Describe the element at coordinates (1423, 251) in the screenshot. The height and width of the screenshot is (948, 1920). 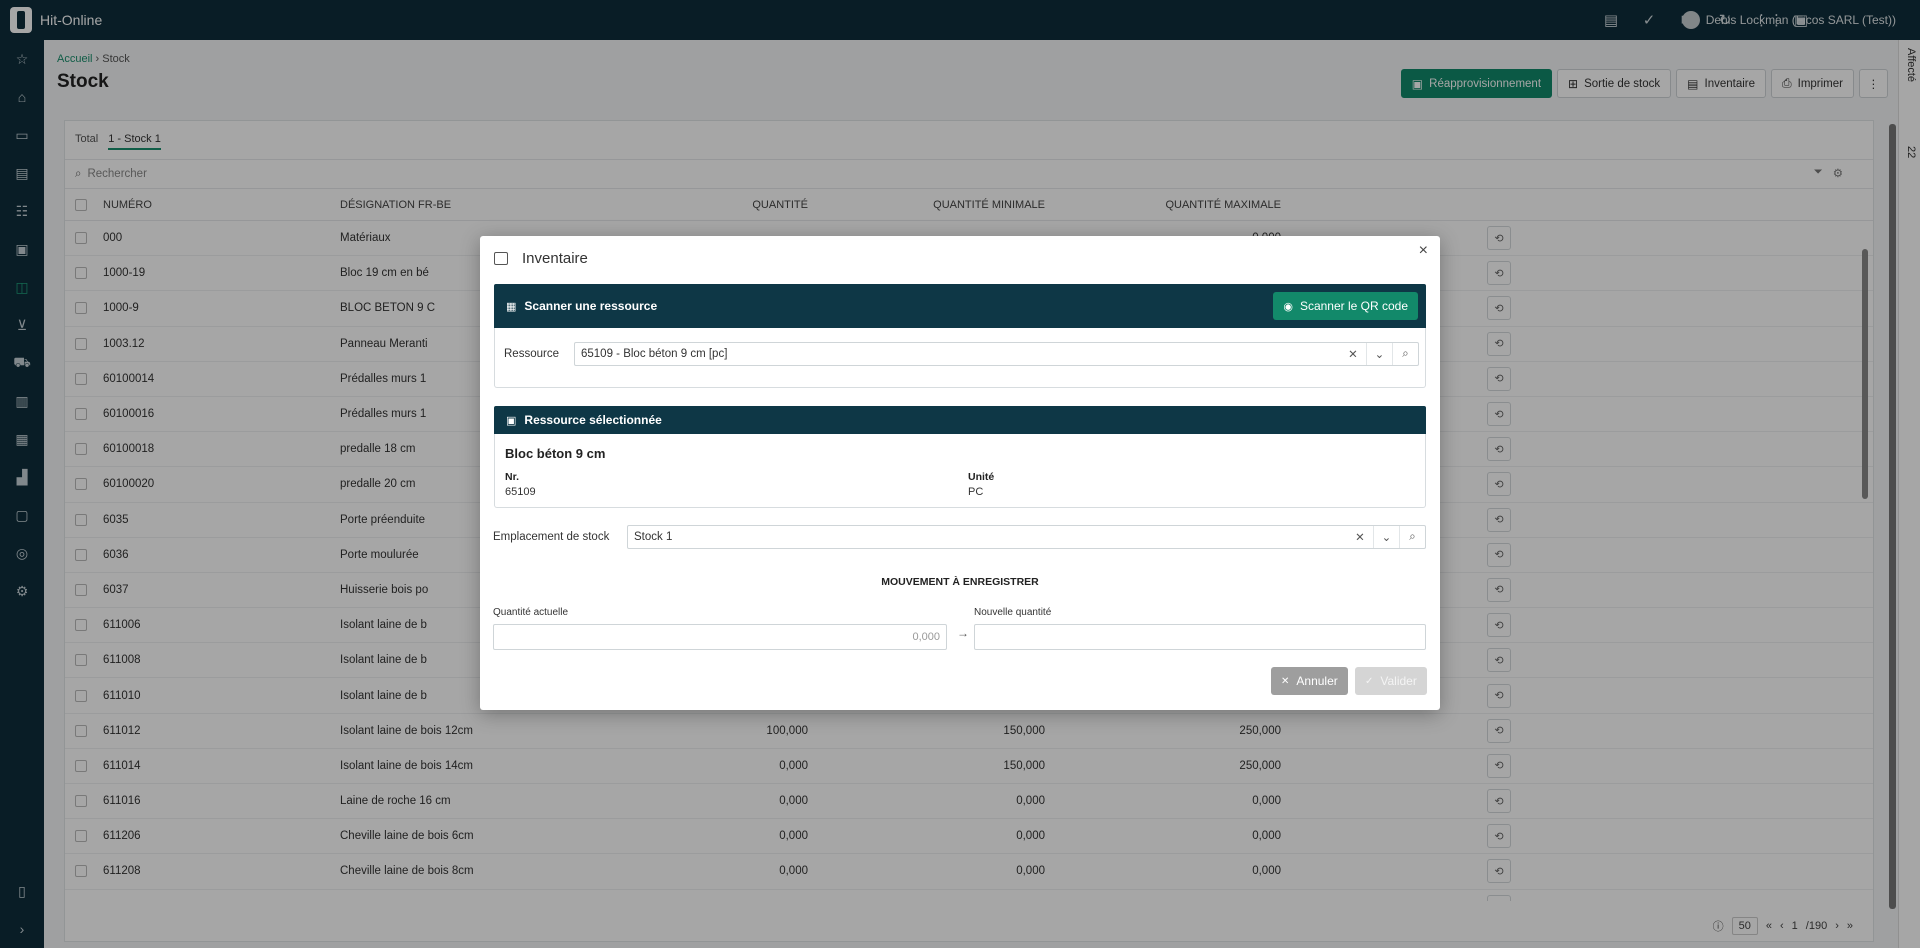
I see `close-icon: ×` at that location.